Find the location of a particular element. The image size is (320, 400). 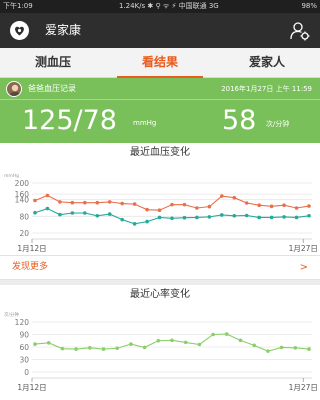

status-network: 1.24K/s ✱ ⚲ ᯤ ⚡ 中国联通 3G is located at coordinates (169, 6).